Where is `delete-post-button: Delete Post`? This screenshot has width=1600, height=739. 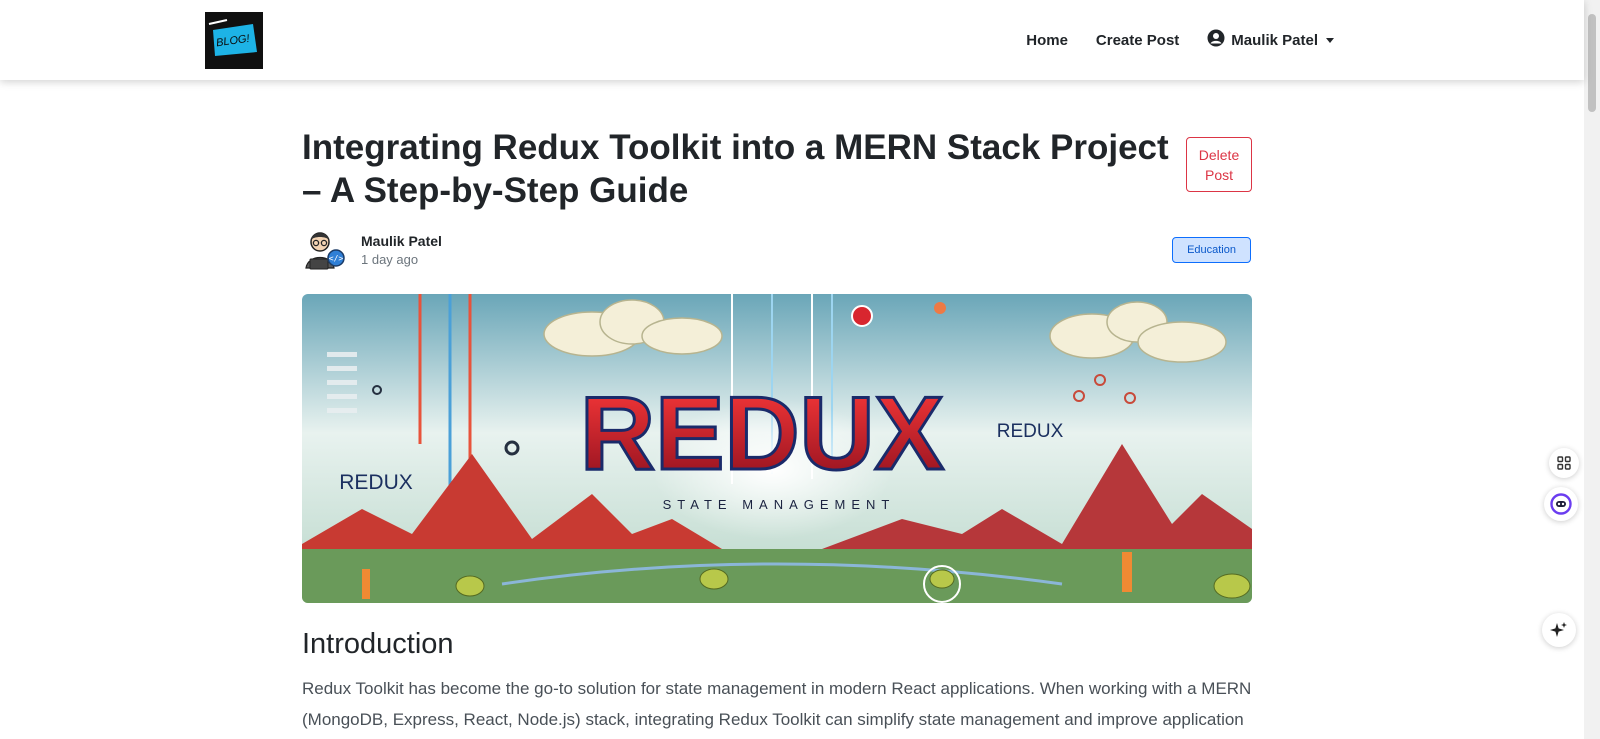 delete-post-button: Delete Post is located at coordinates (1219, 164).